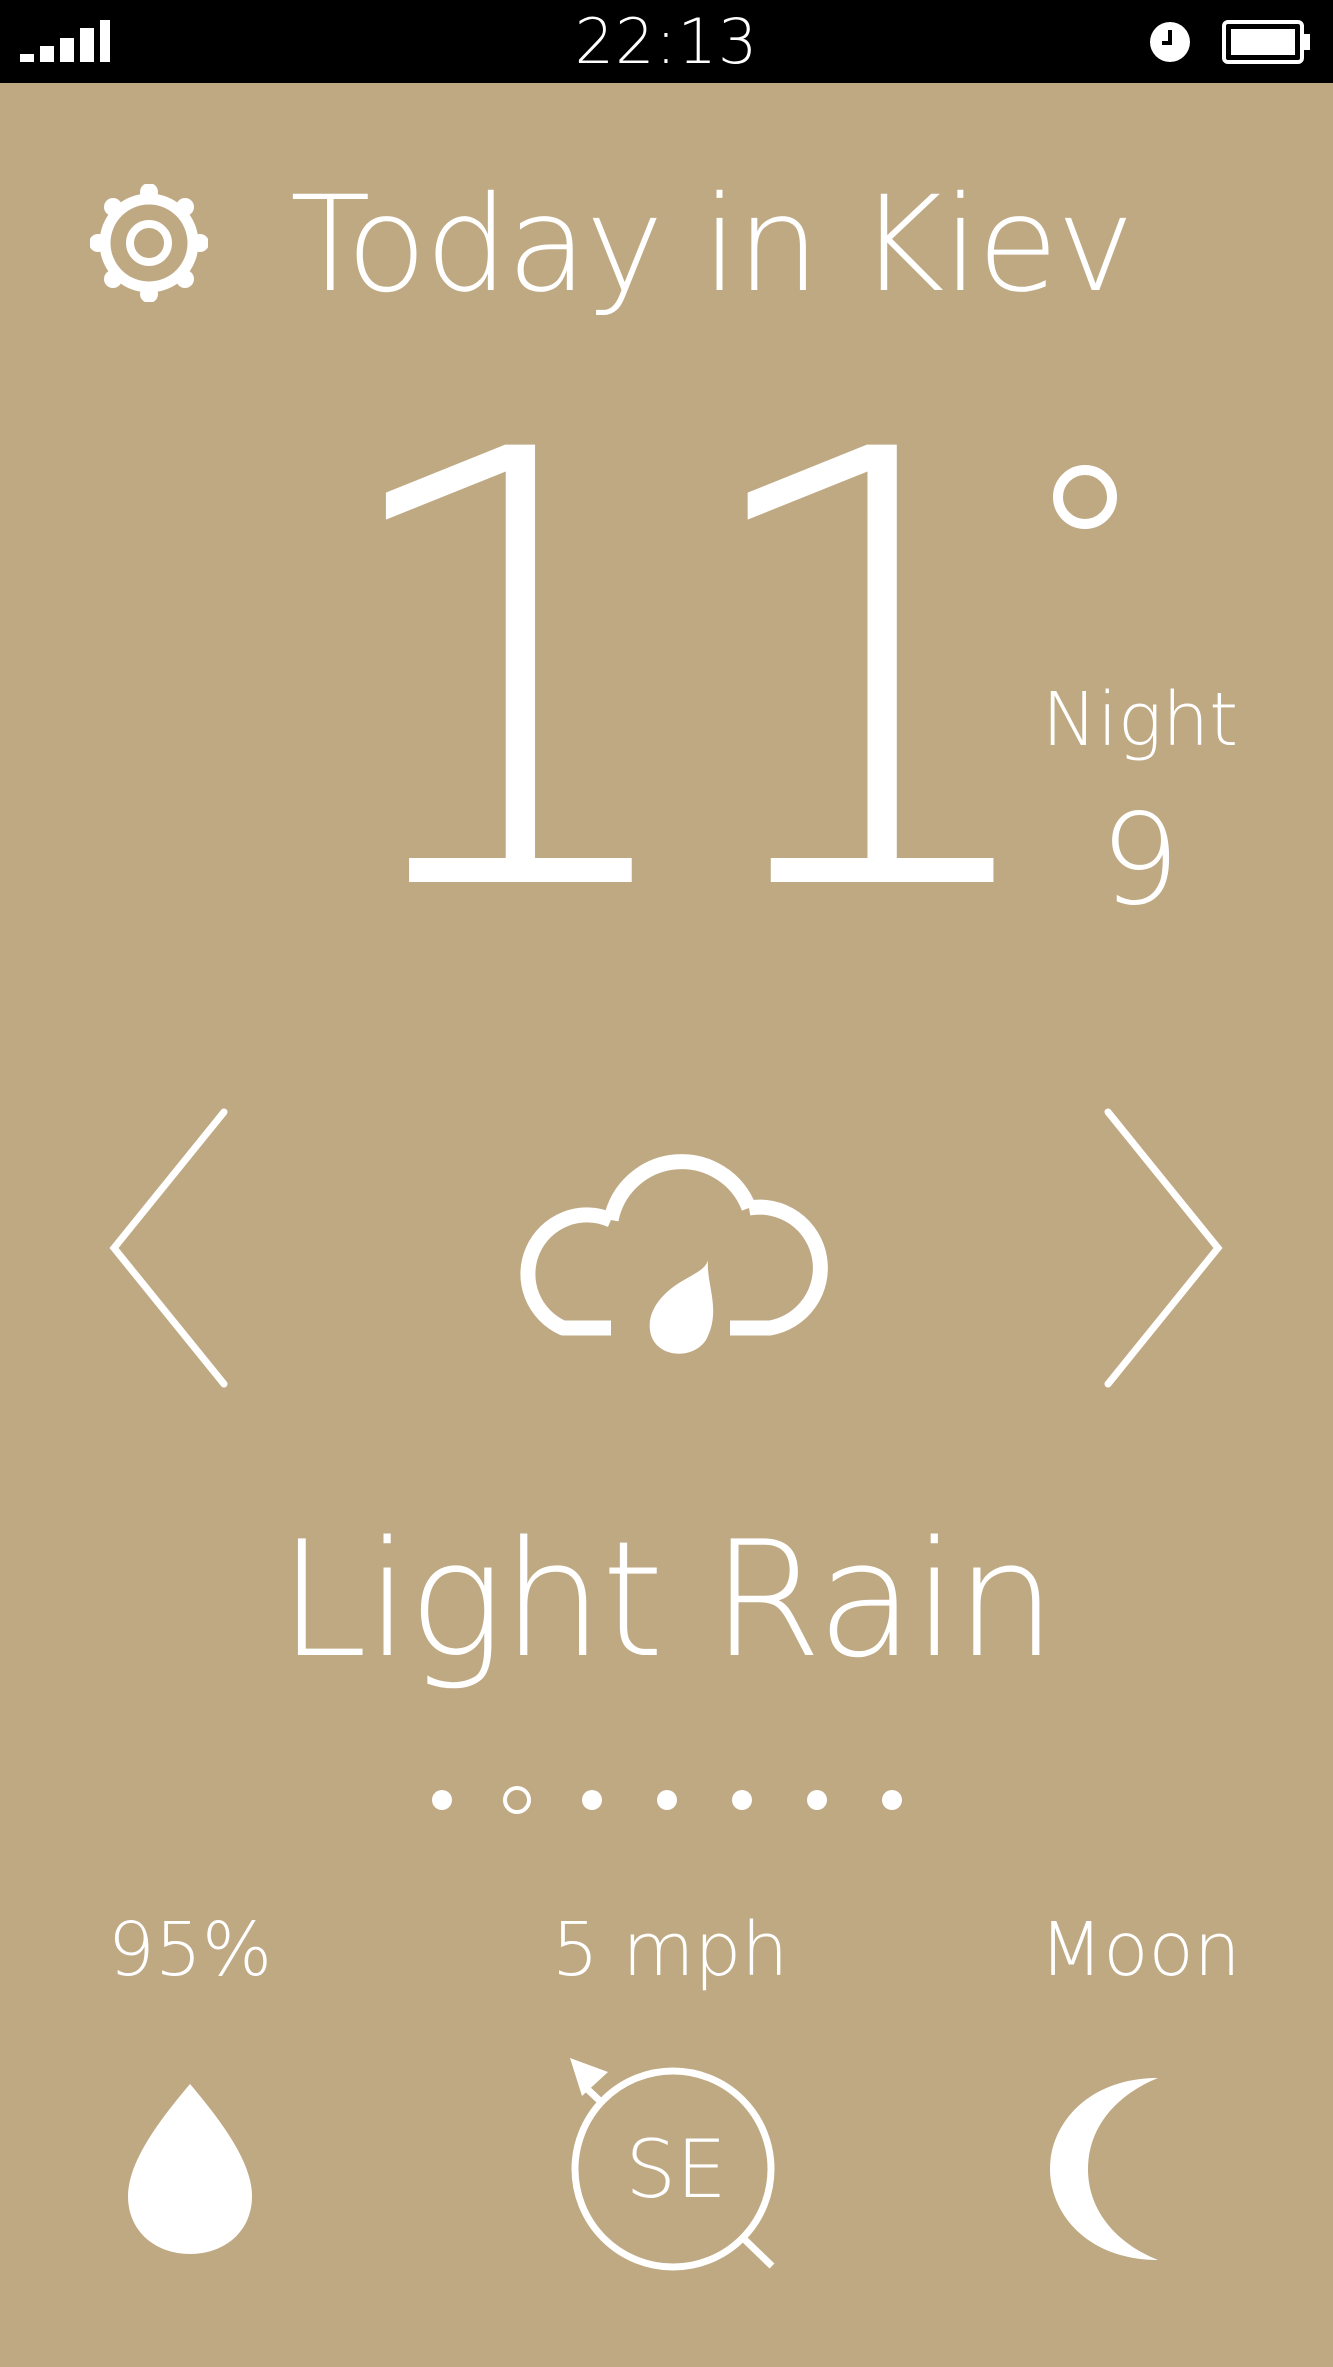 The height and width of the screenshot is (2367, 1333). What do you see at coordinates (667, 1599) in the screenshot?
I see `weather-condition: Light Rain` at bounding box center [667, 1599].